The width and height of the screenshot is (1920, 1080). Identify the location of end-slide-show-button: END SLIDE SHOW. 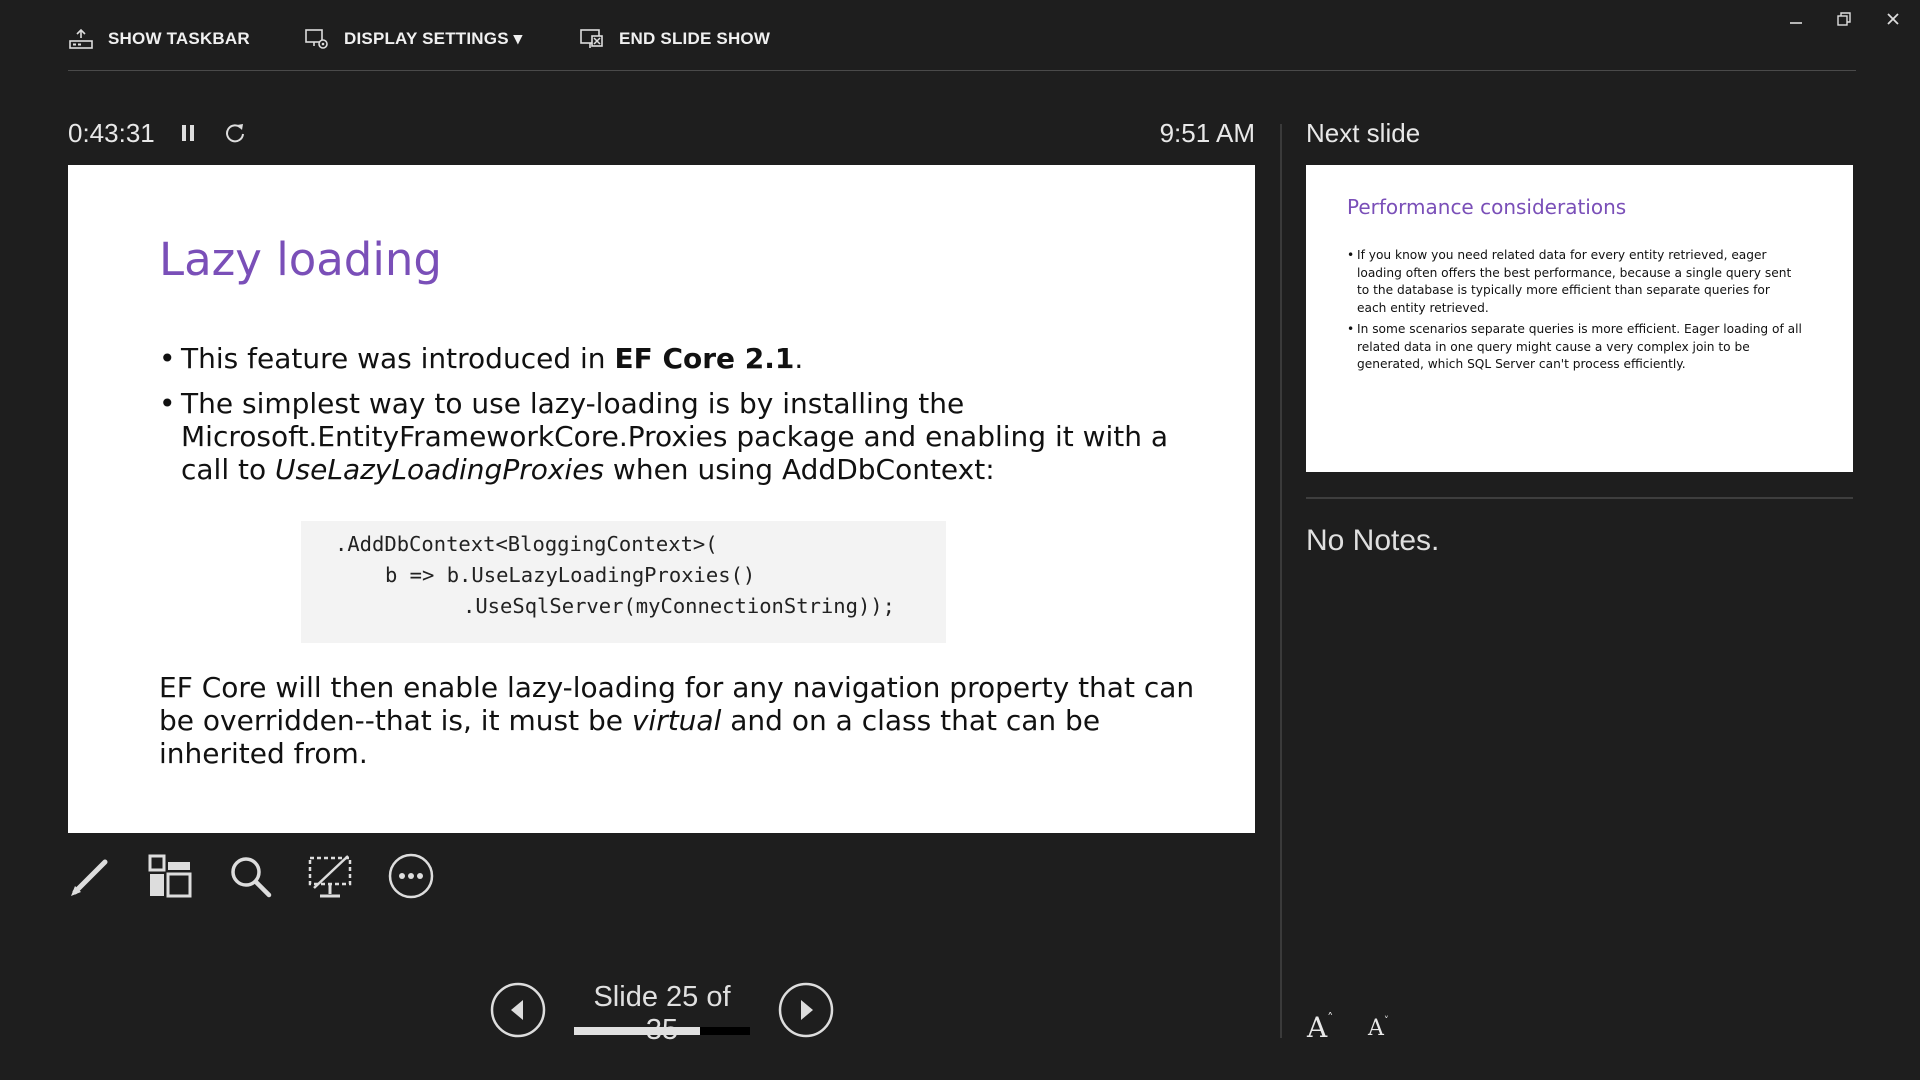
(674, 39).